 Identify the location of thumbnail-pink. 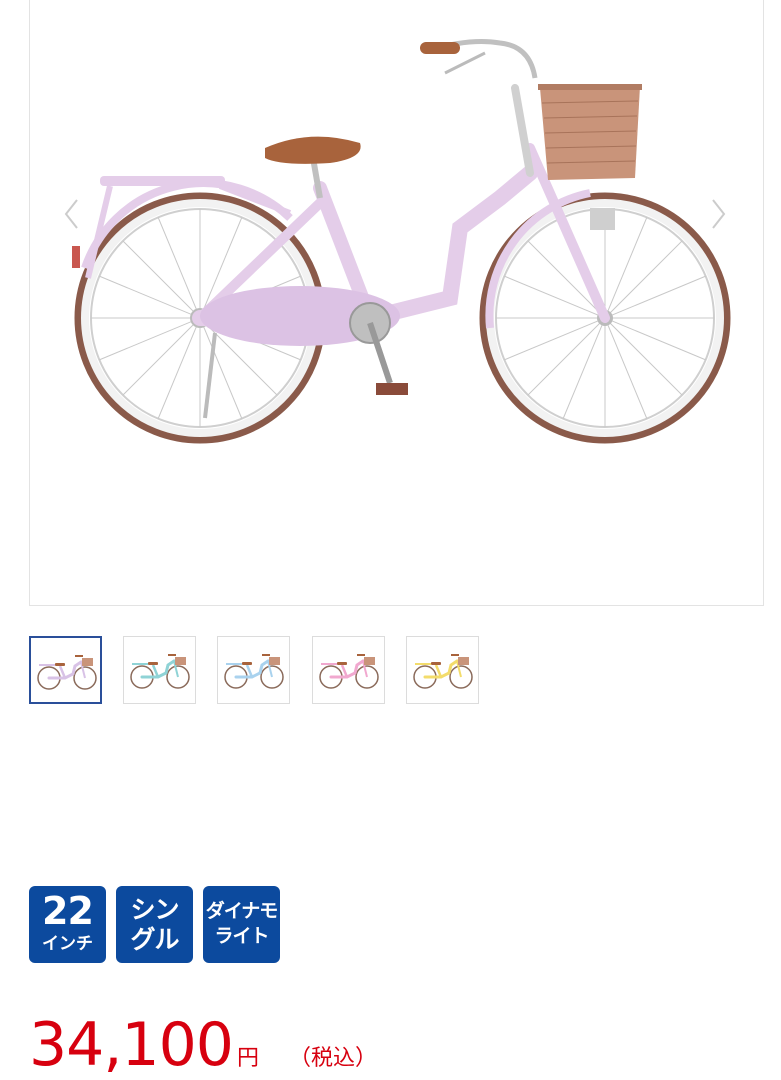
(348, 670).